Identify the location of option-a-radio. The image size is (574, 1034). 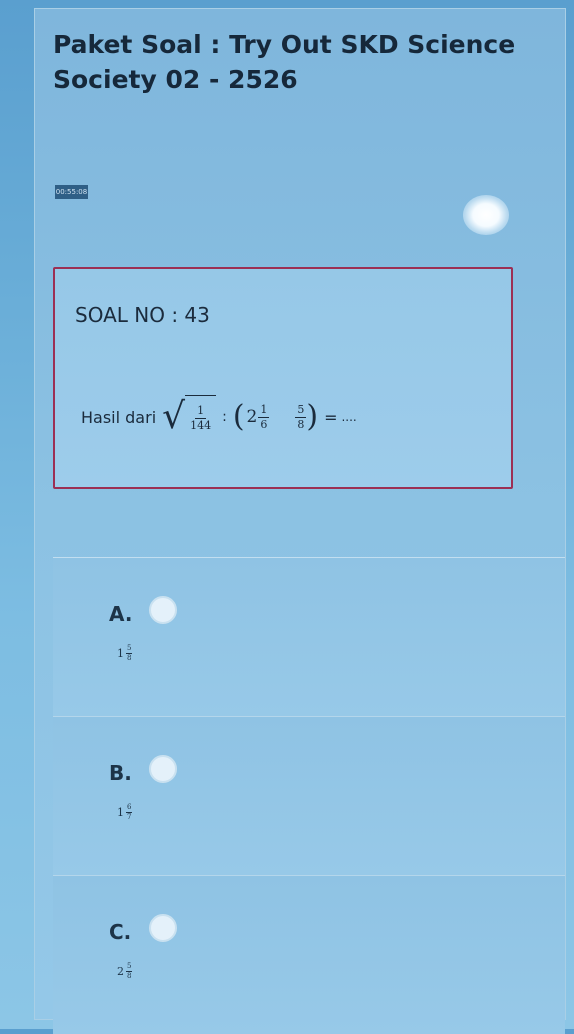
(163, 610).